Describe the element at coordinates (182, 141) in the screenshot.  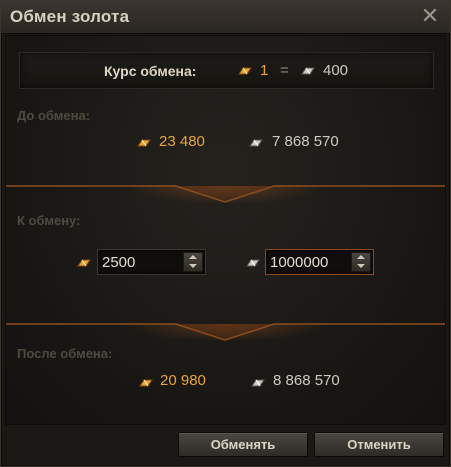
I see `before-gold-value: 23 480` at that location.